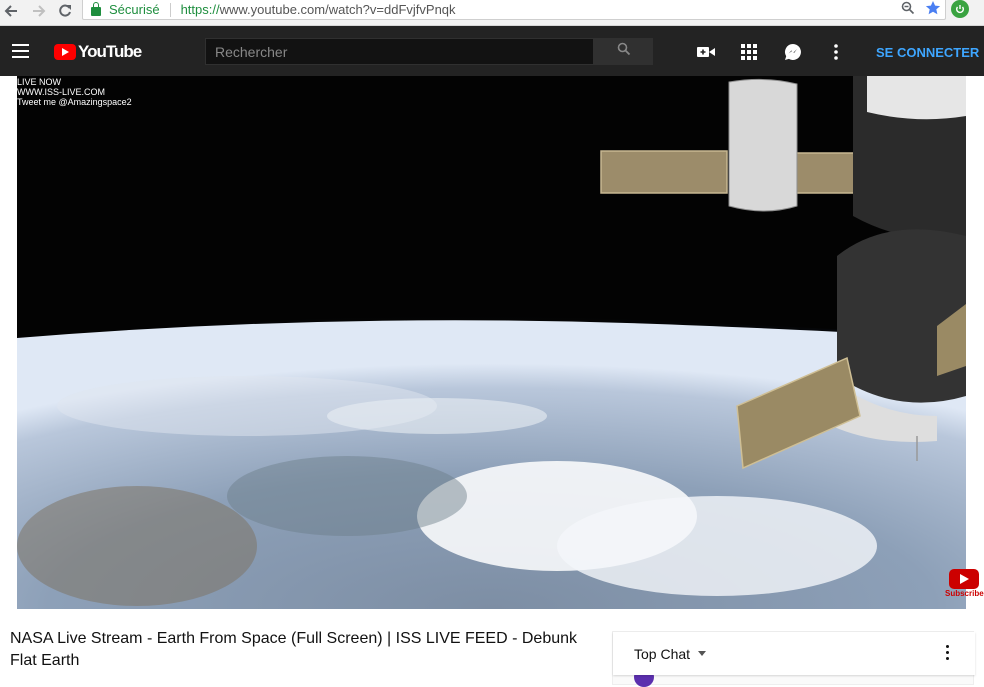 The width and height of the screenshot is (984, 687). Describe the element at coordinates (960, 9) in the screenshot. I see `extension-icon` at that location.